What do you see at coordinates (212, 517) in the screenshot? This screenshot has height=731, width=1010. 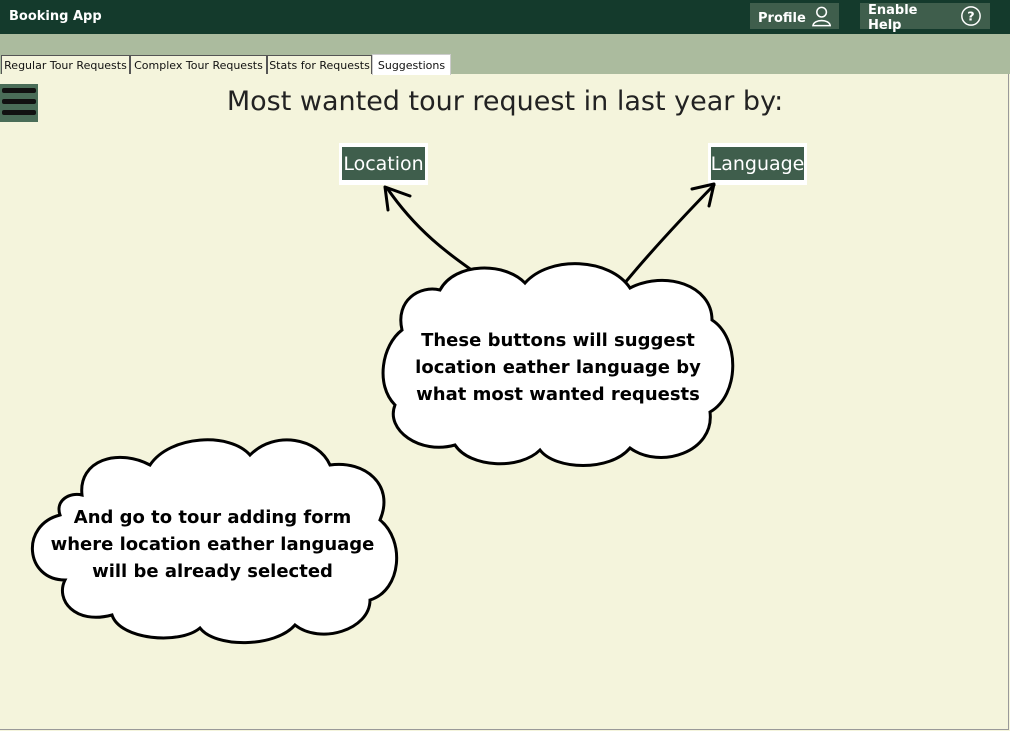 I see `cloud-text-2-line: And go to tour adding form` at bounding box center [212, 517].